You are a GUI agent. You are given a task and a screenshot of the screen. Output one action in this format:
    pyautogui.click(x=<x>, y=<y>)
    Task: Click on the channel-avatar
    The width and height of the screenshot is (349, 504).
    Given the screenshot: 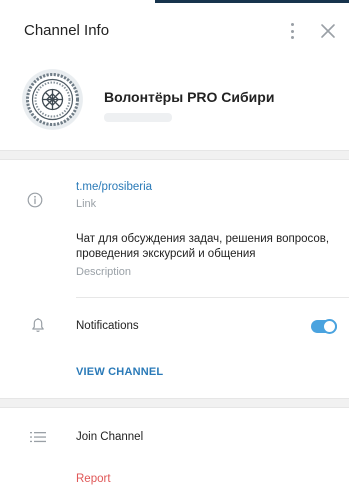 What is the action you would take?
    pyautogui.click(x=52, y=99)
    